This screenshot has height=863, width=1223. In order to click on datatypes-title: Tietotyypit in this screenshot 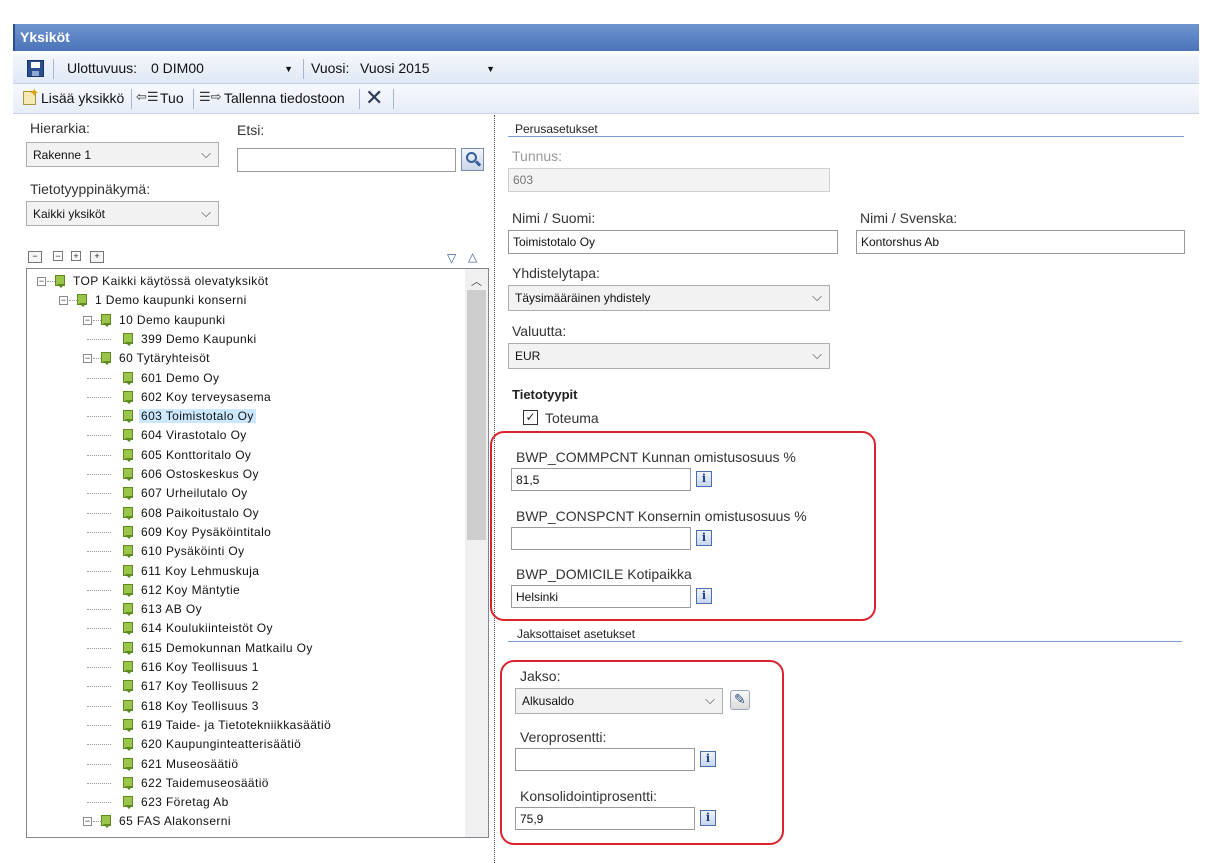, I will do `click(545, 394)`.